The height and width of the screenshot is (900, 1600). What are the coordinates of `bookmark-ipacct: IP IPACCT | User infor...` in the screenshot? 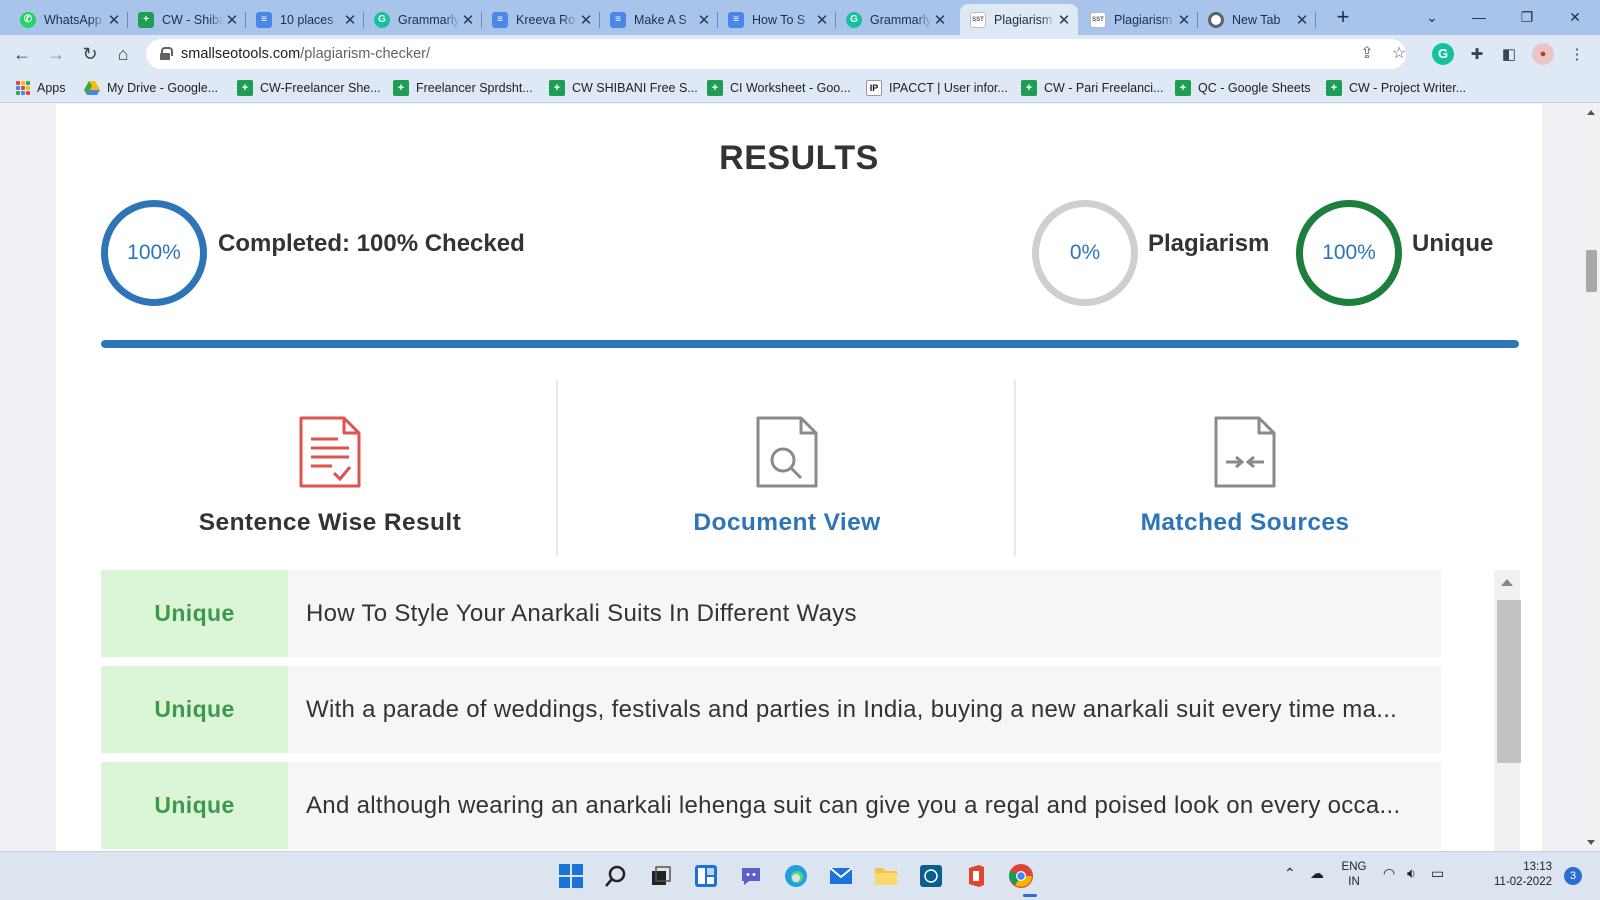 It's located at (937, 88).